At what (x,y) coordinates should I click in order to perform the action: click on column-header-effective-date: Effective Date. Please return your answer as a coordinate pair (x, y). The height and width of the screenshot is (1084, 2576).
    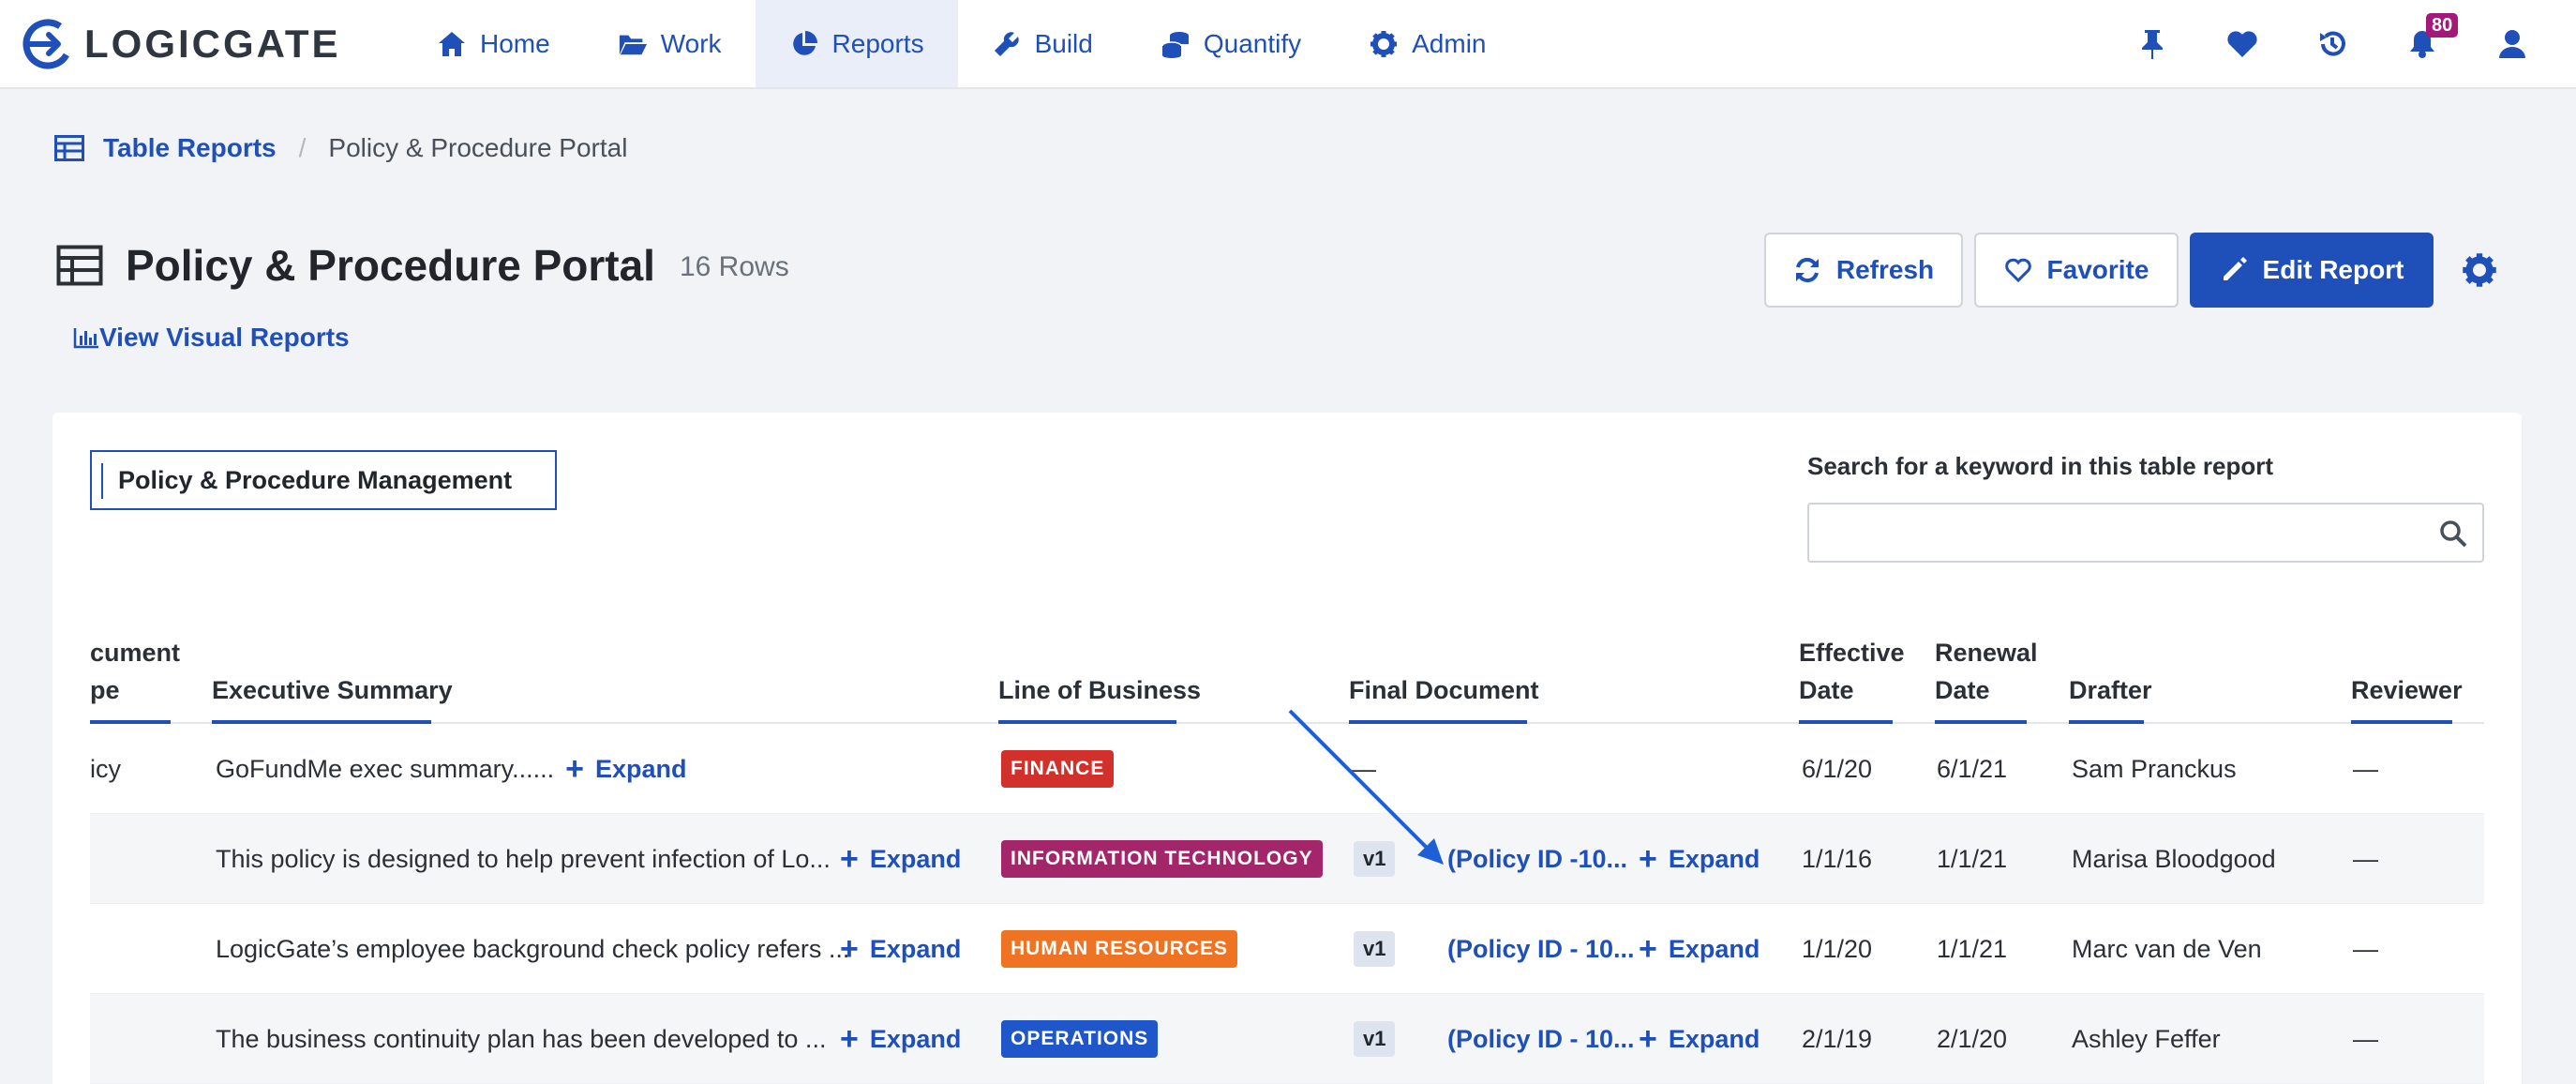
    Looking at the image, I should click on (1852, 679).